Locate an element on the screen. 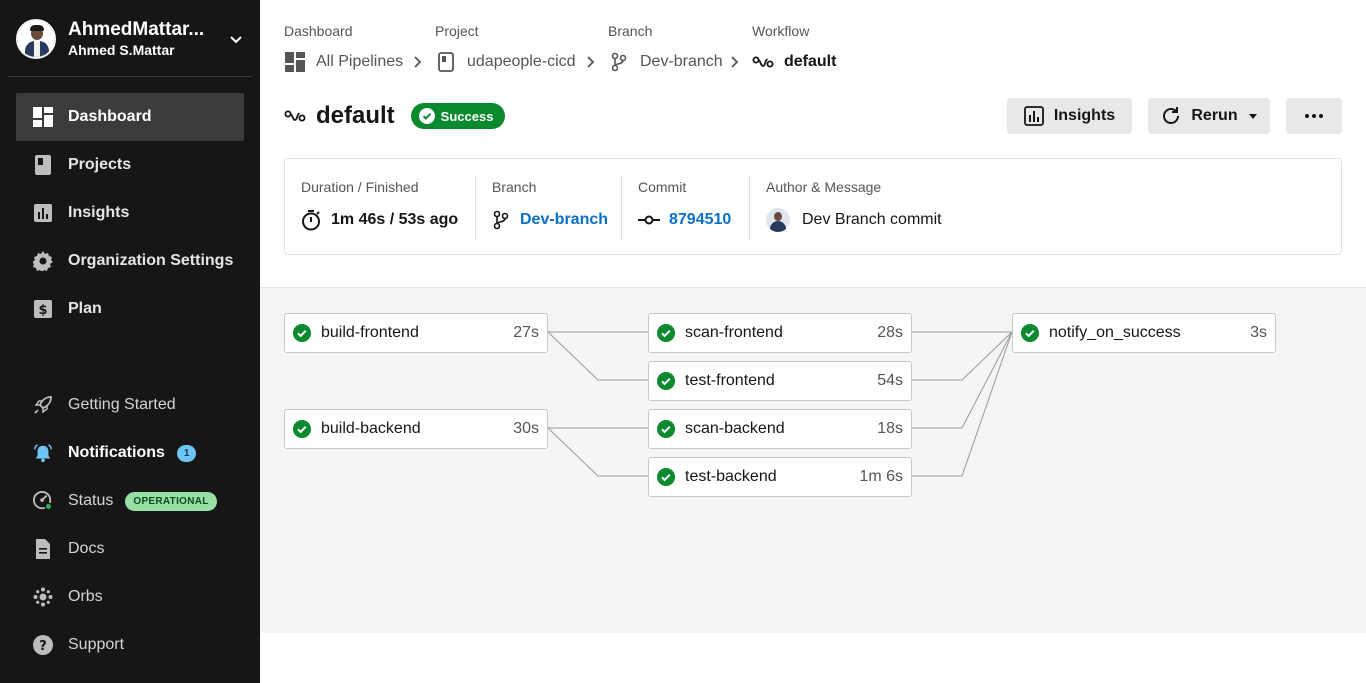 This screenshot has width=1366, height=683. sidebar-item-label: Status is located at coordinates (91, 500).